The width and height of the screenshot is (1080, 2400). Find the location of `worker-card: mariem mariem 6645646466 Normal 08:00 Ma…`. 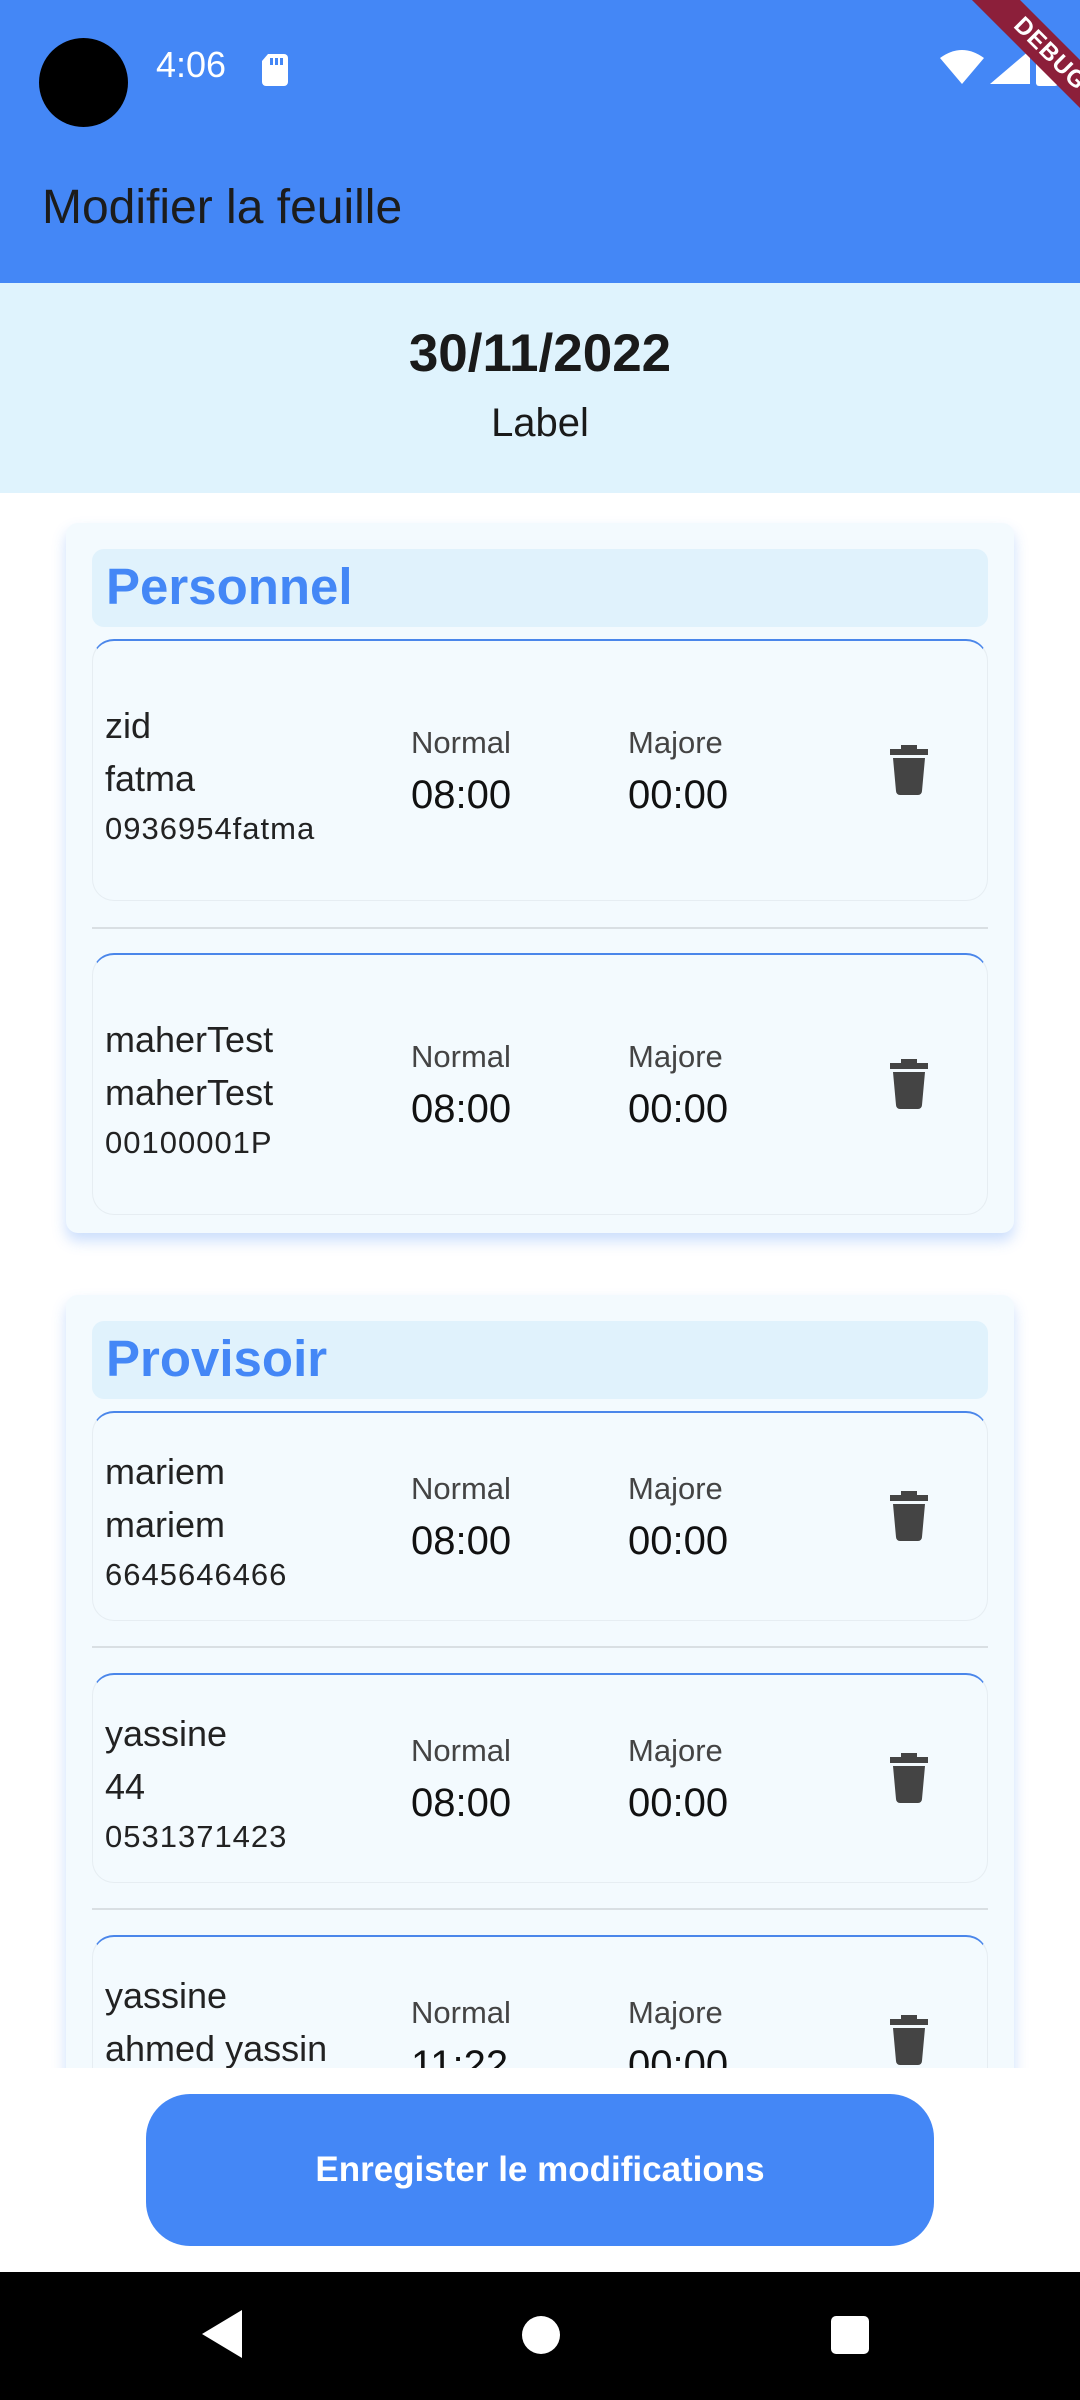

worker-card: mariem mariem 6645646466 Normal 08:00 Ma… is located at coordinates (540, 1516).